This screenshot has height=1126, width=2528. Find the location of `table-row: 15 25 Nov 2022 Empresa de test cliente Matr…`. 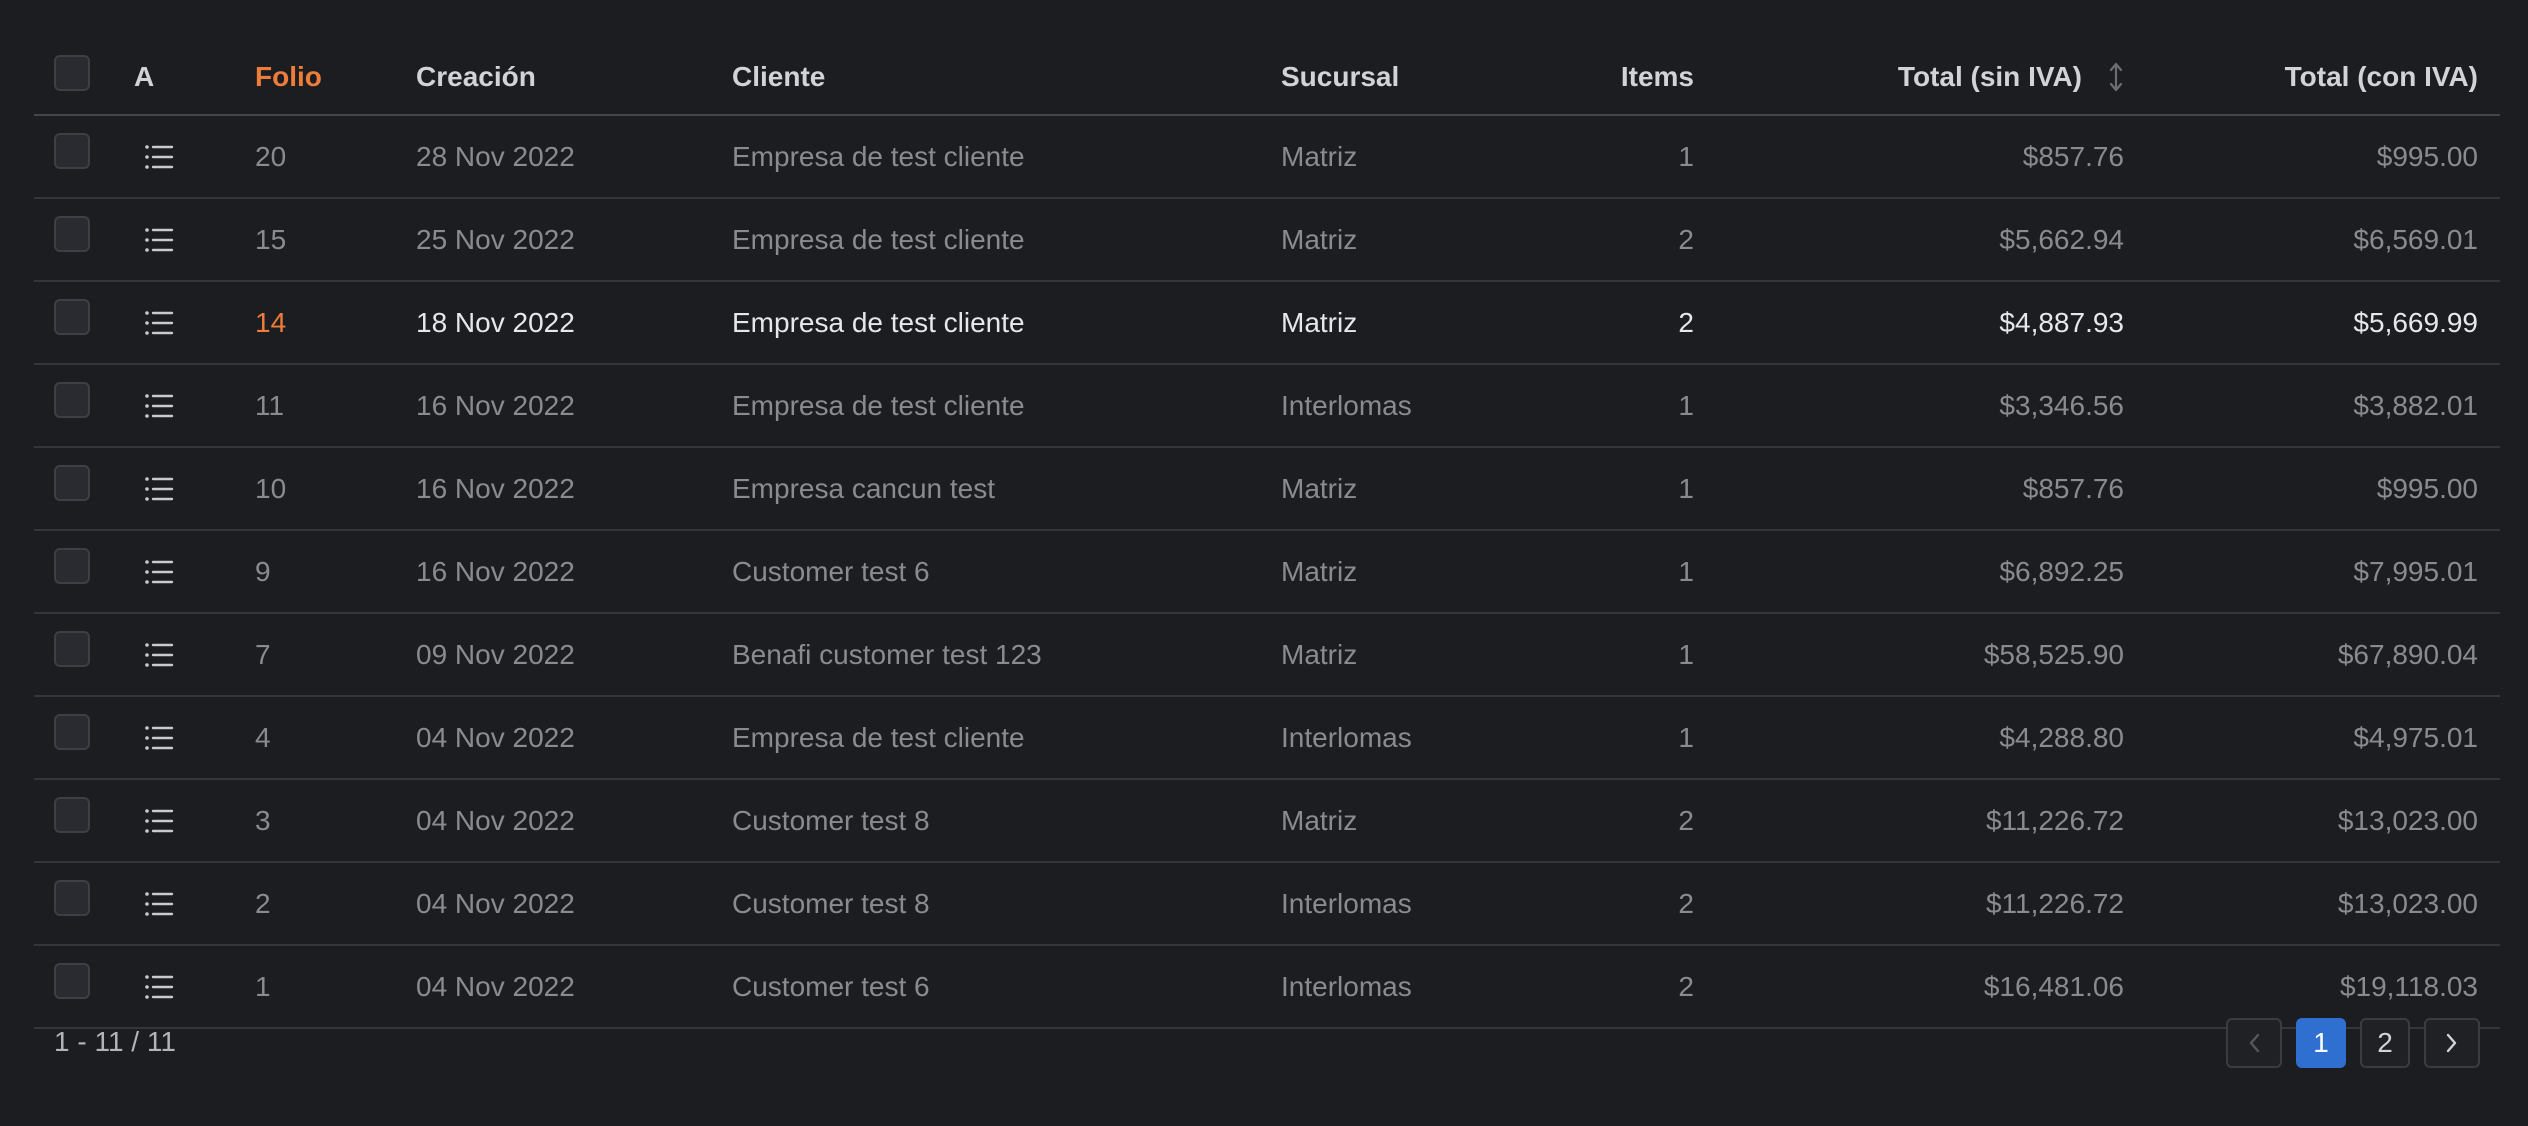

table-row: 15 25 Nov 2022 Empresa de test cliente Matr… is located at coordinates (1267, 240).